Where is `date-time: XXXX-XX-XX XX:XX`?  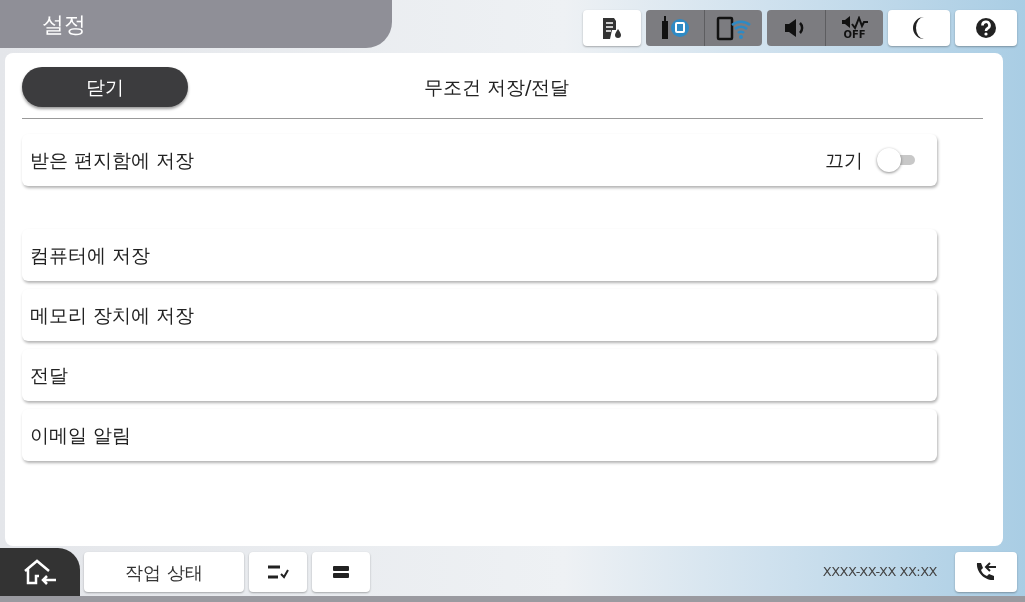 date-time: XXXX-XX-XX XX:XX is located at coordinates (879, 572).